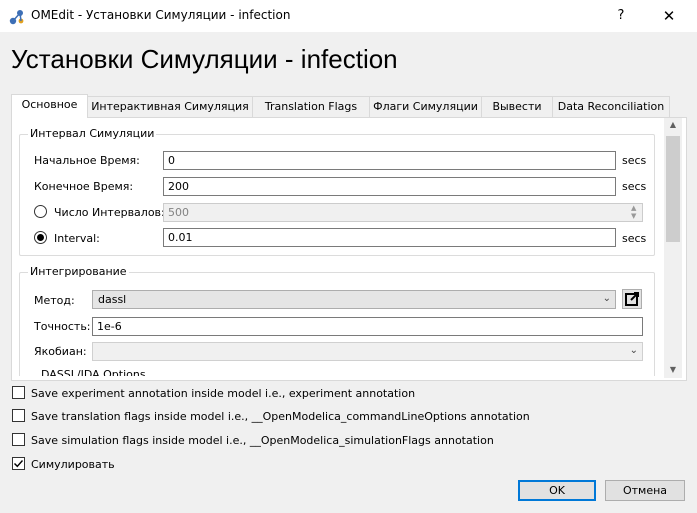  What do you see at coordinates (354, 299) in the screenshot?
I see `method-select: dassl ⌄` at bounding box center [354, 299].